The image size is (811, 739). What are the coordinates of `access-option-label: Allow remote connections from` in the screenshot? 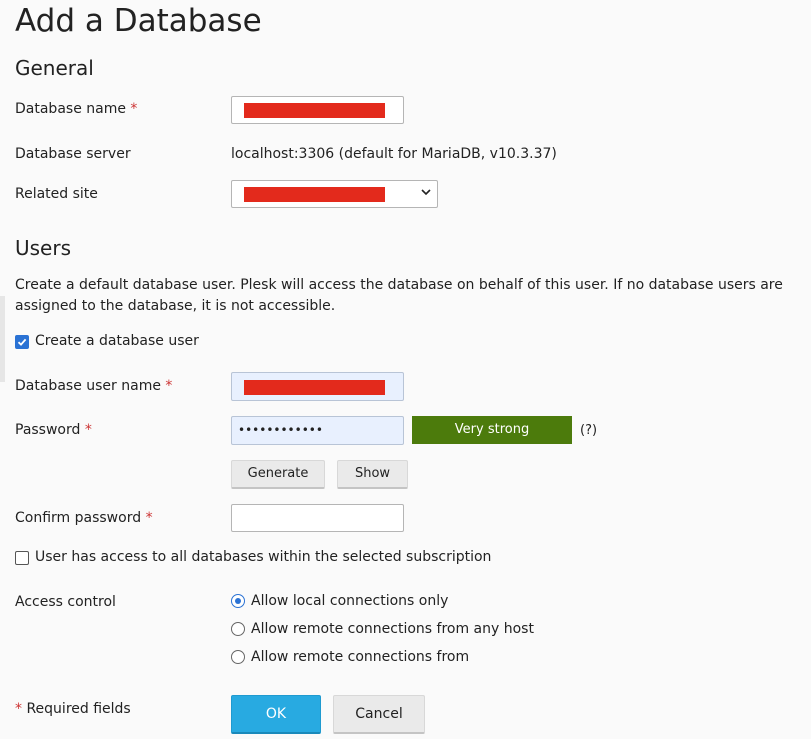 It's located at (360, 657).